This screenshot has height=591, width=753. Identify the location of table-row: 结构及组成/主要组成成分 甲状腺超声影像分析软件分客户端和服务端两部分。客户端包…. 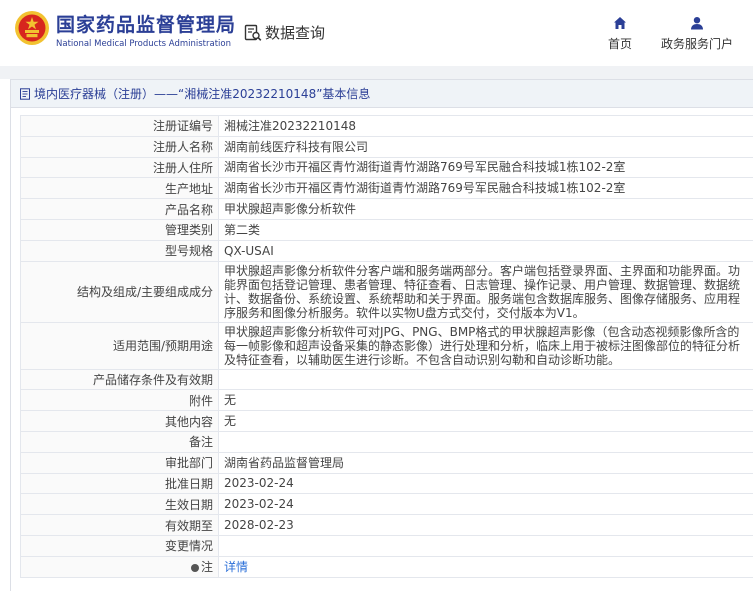
(386, 291).